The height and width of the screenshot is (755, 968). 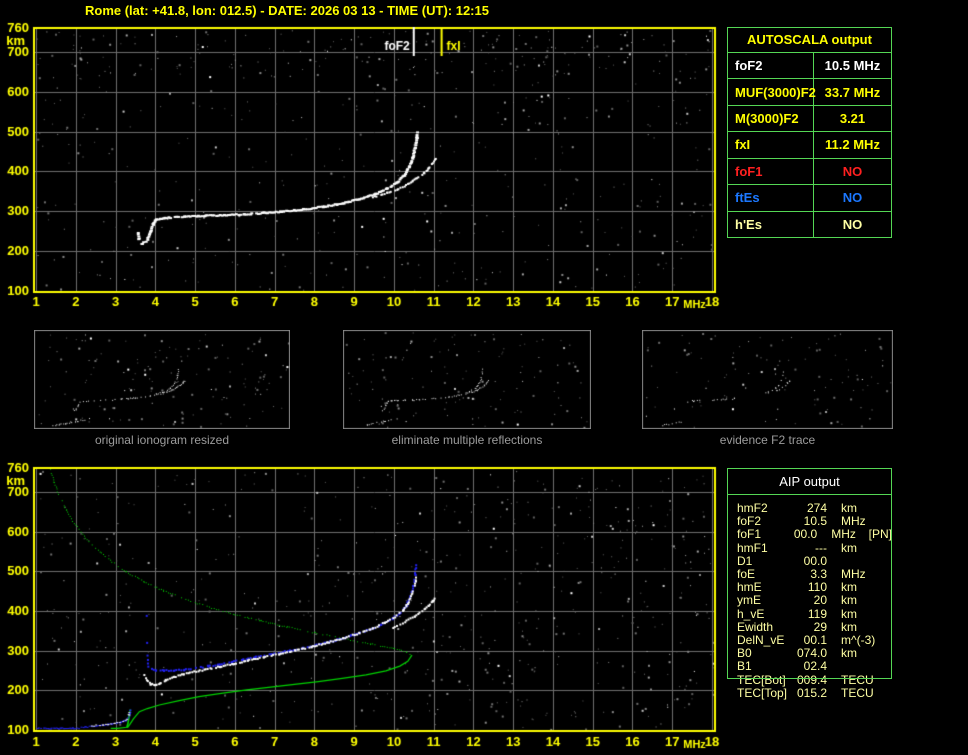 I want to click on parameter-value: 11.2 MHz, so click(x=852, y=145).